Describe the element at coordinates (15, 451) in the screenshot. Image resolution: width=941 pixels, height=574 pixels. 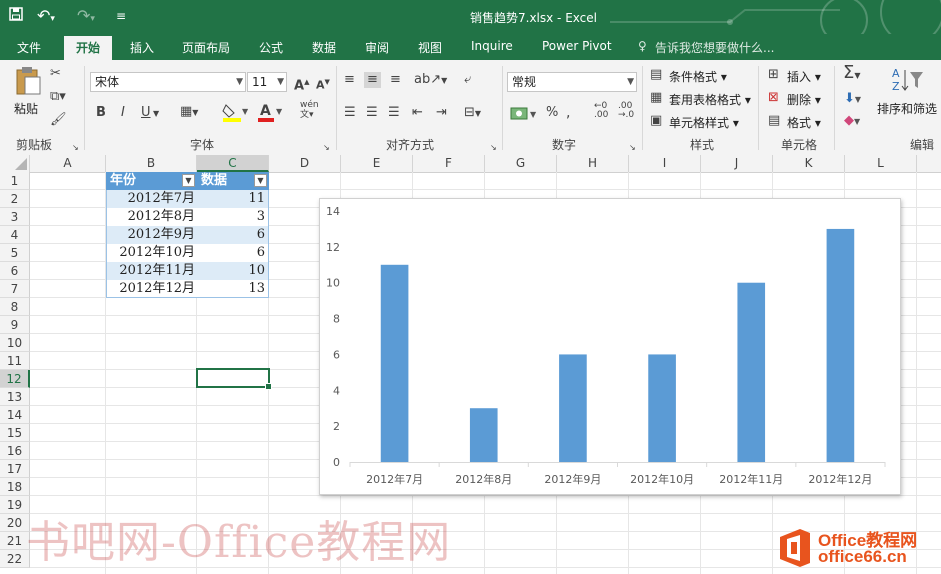
I see `row-header: 16` at that location.